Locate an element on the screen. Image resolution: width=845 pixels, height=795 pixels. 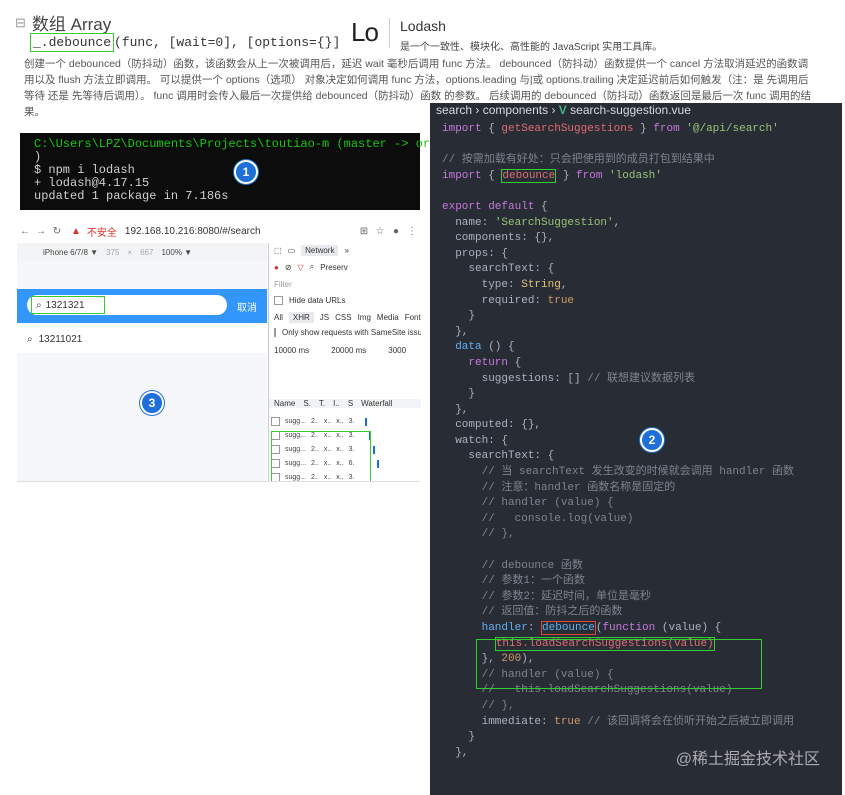
device-toolbar: iPhone 6/7/8 ▼ 375 × 667 100% ▼ is located at coordinates (142, 252).